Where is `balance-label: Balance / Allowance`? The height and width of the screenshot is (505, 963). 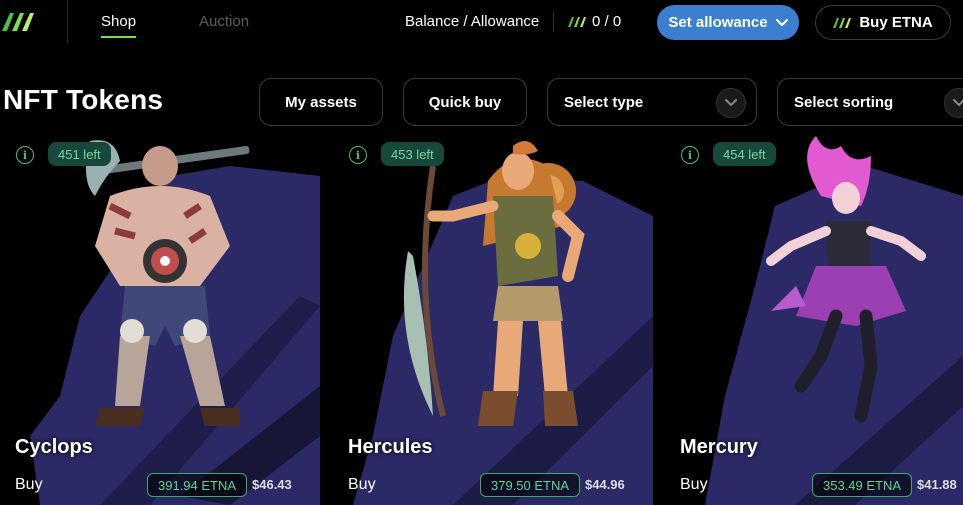
balance-label: Balance / Allowance is located at coordinates (472, 21).